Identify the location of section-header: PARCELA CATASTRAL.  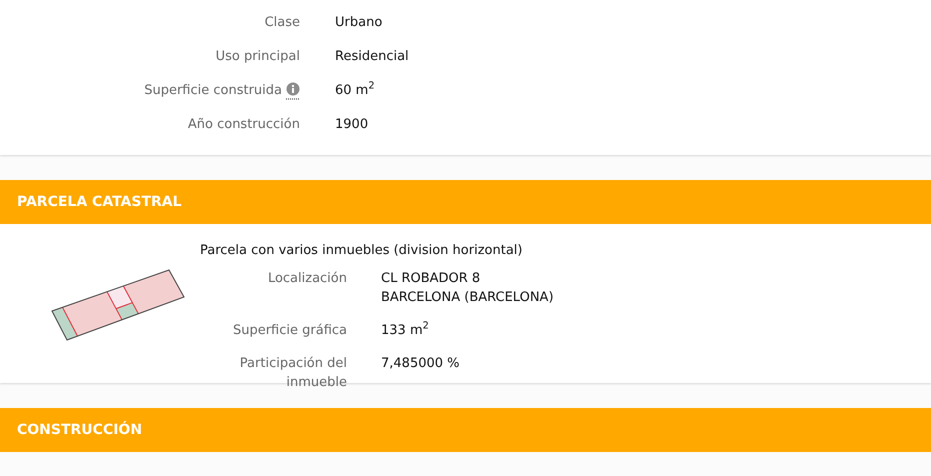
(465, 202).